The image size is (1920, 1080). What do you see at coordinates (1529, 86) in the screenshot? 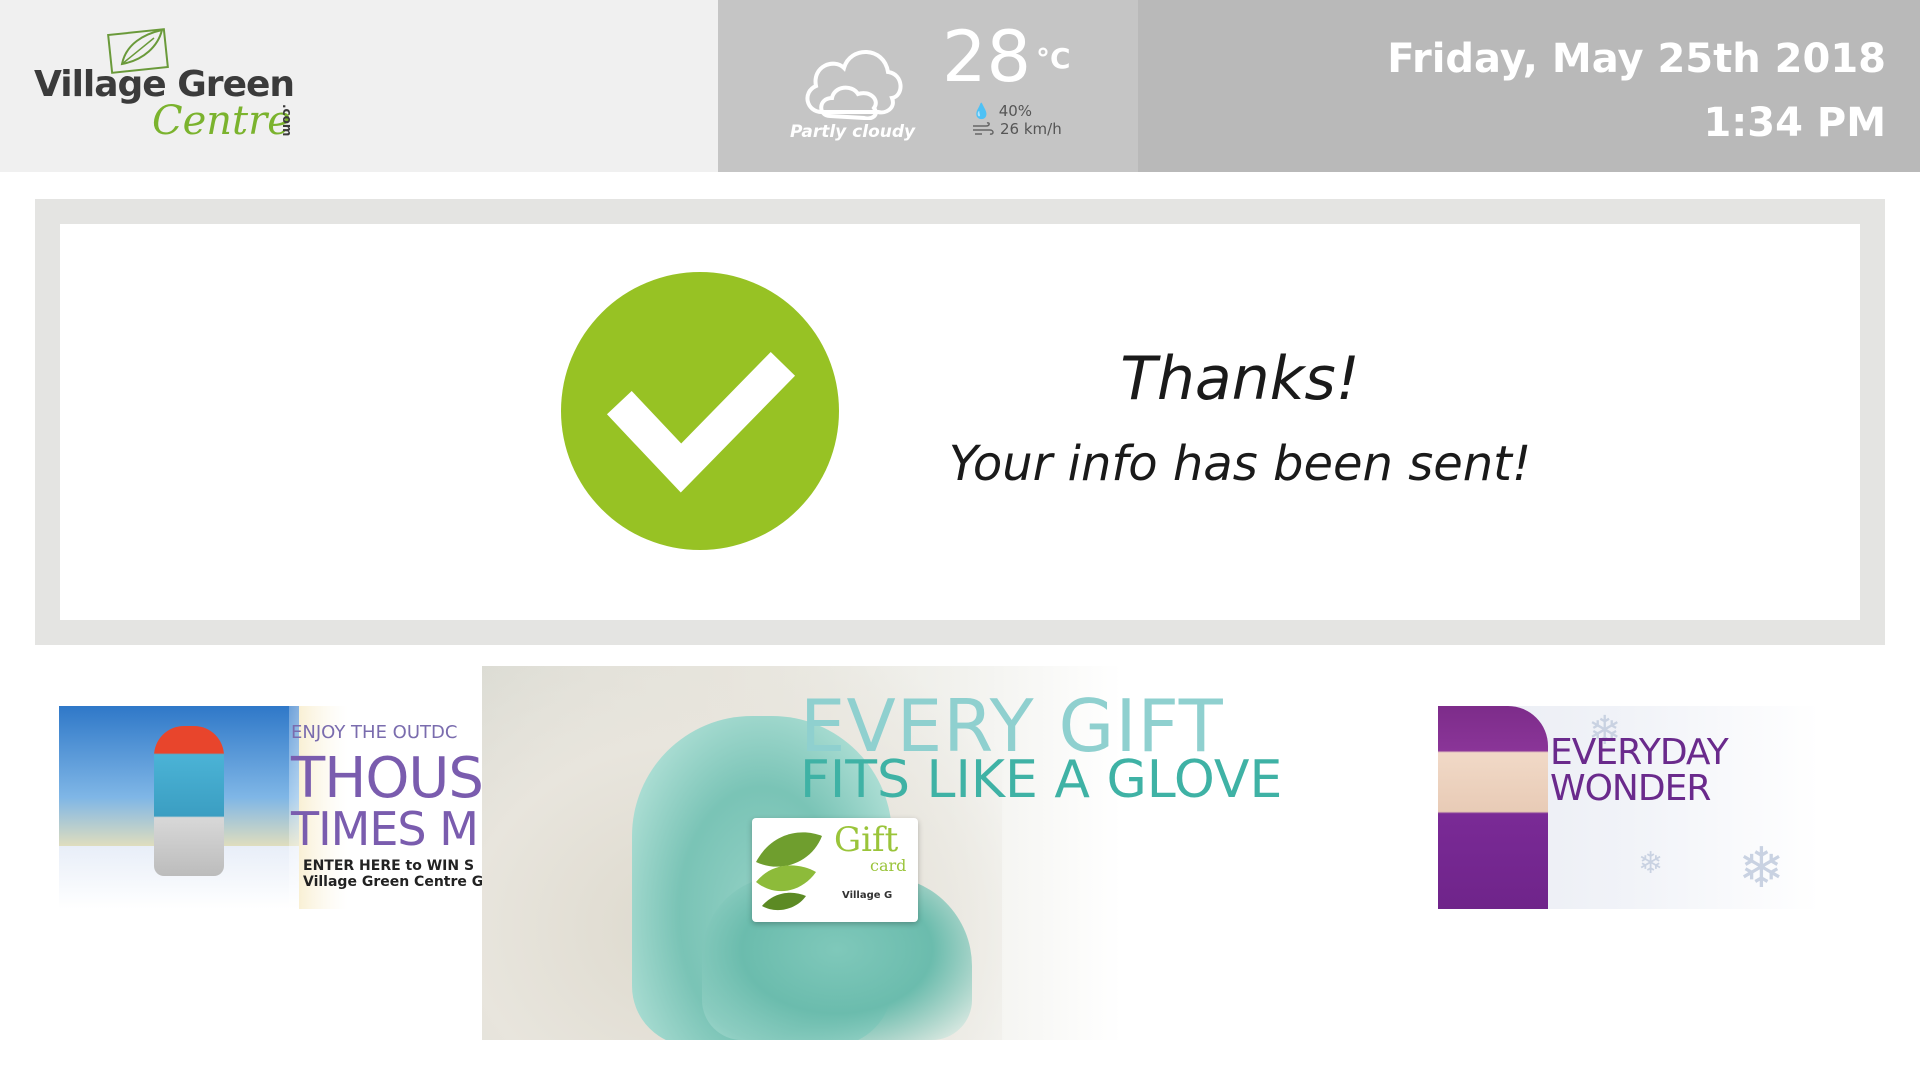
I see `datetime-panel: Friday, May 25th 2018 1:34 PM` at bounding box center [1529, 86].